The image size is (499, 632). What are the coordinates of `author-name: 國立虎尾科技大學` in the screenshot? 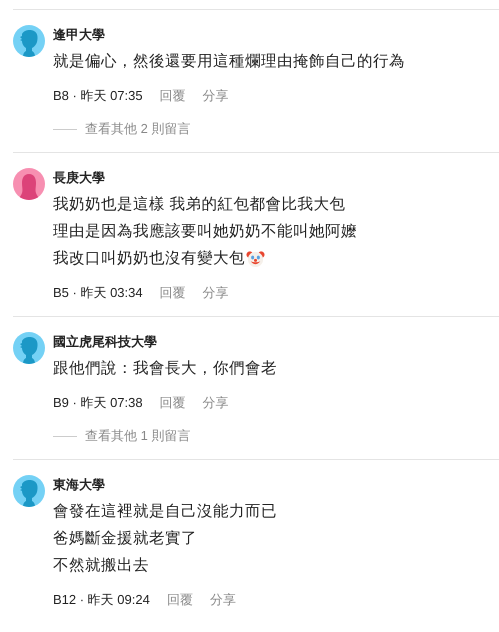 It's located at (105, 342).